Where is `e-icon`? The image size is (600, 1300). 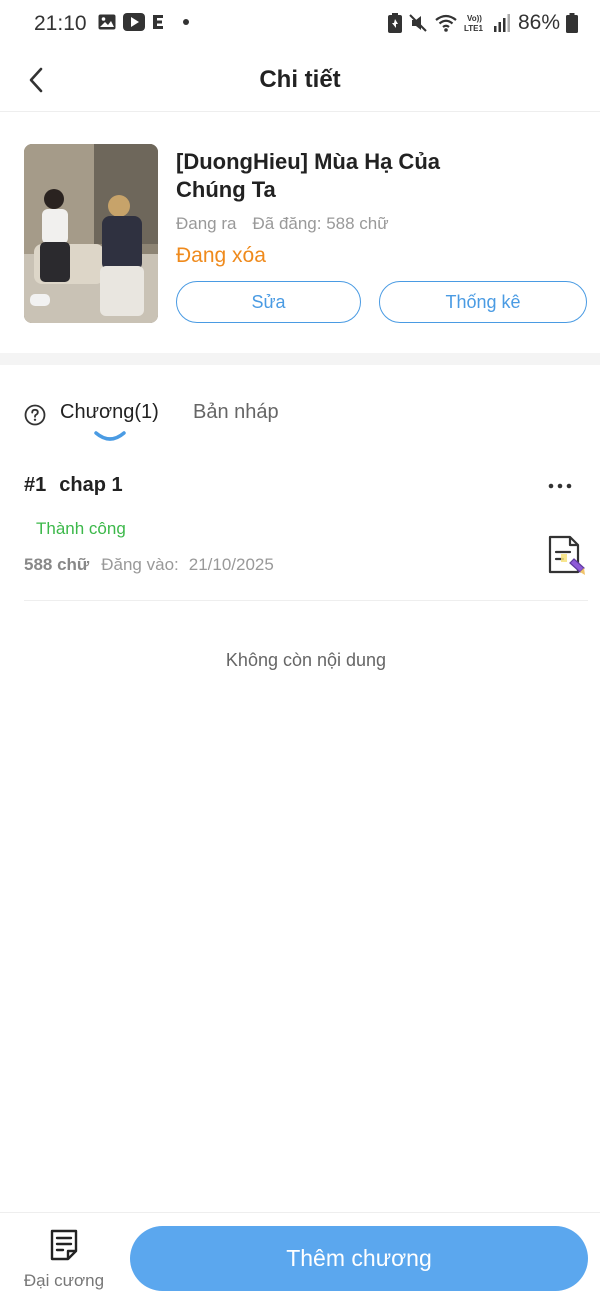 e-icon is located at coordinates (158, 22).